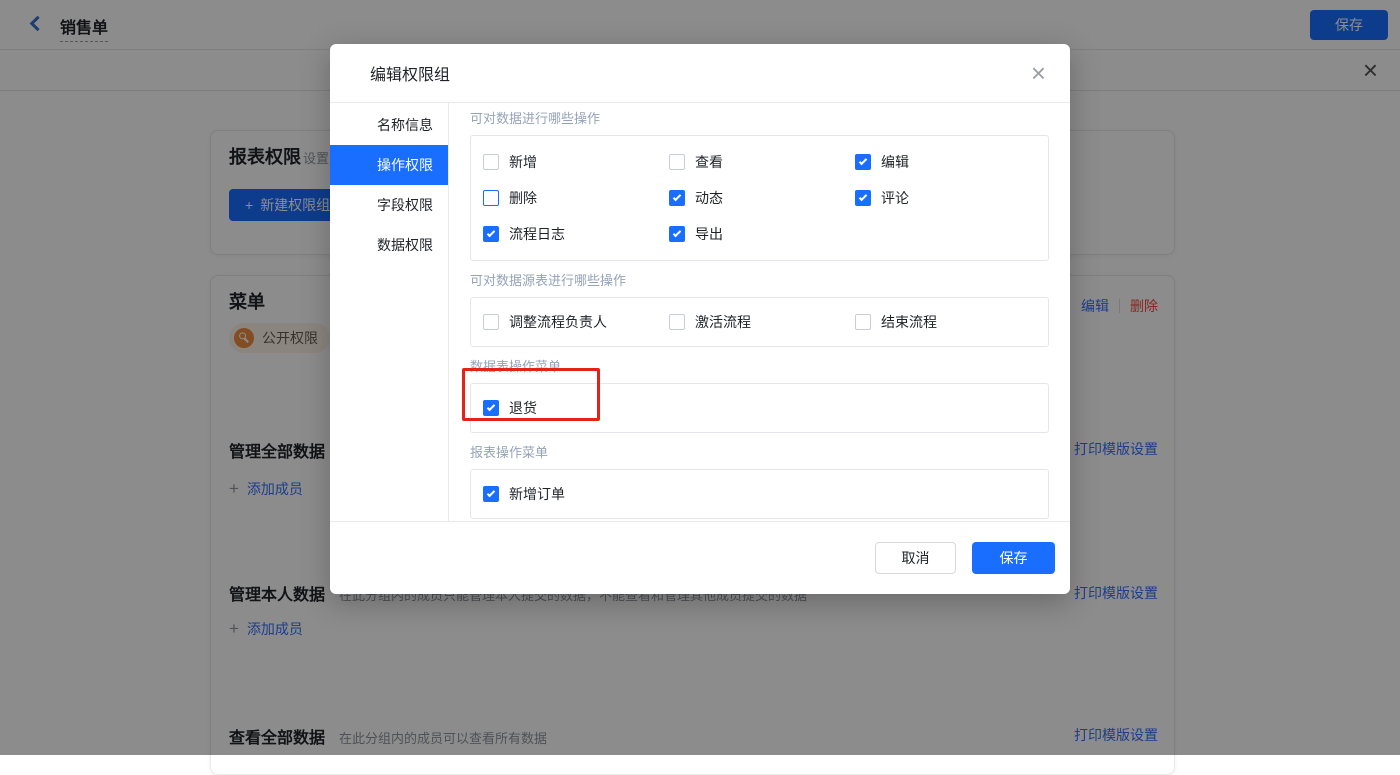 This screenshot has width=1400, height=775. Describe the element at coordinates (576, 234) in the screenshot. I see `checkbox-option: 流程日志` at that location.